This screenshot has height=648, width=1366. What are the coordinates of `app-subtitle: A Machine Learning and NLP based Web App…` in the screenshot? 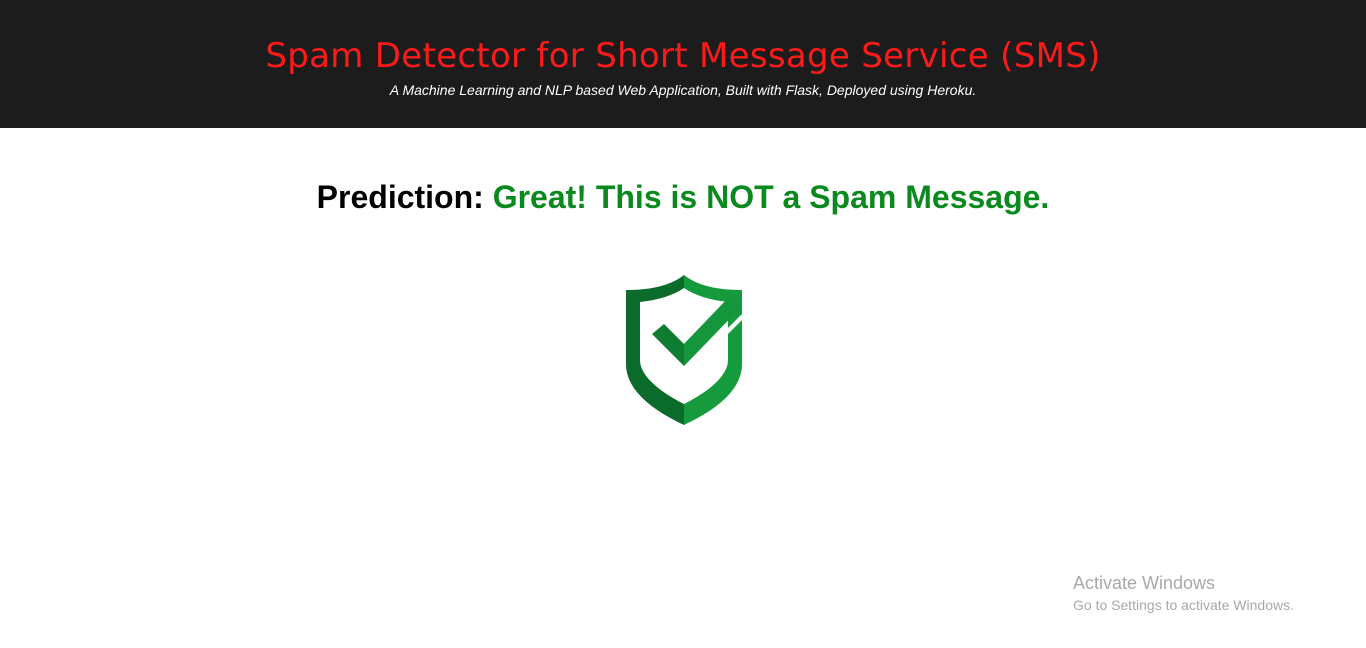 It's located at (683, 90).